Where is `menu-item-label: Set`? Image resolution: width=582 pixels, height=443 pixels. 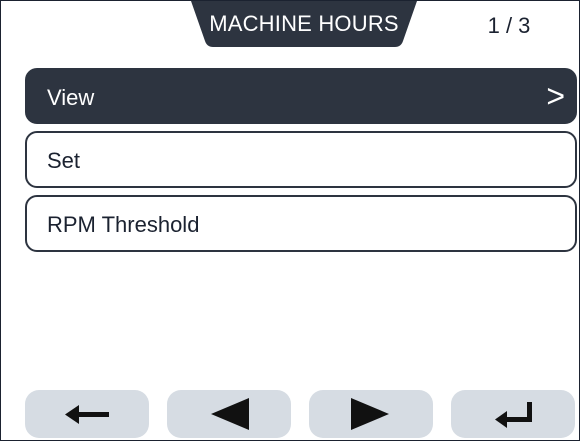 menu-item-label: Set is located at coordinates (64, 160).